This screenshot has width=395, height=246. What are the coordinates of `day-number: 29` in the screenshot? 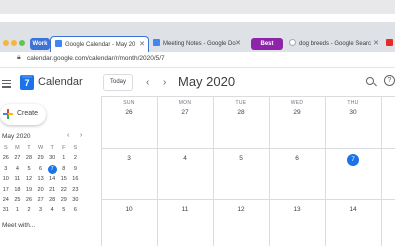 It's located at (297, 112).